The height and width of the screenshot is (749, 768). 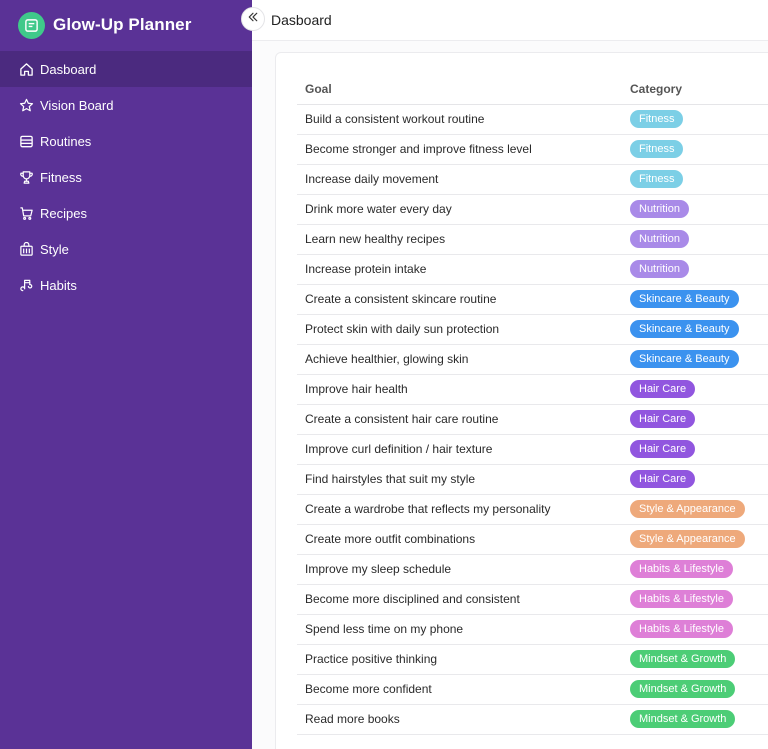 I want to click on sidebar-item-label: Style, so click(x=54, y=249).